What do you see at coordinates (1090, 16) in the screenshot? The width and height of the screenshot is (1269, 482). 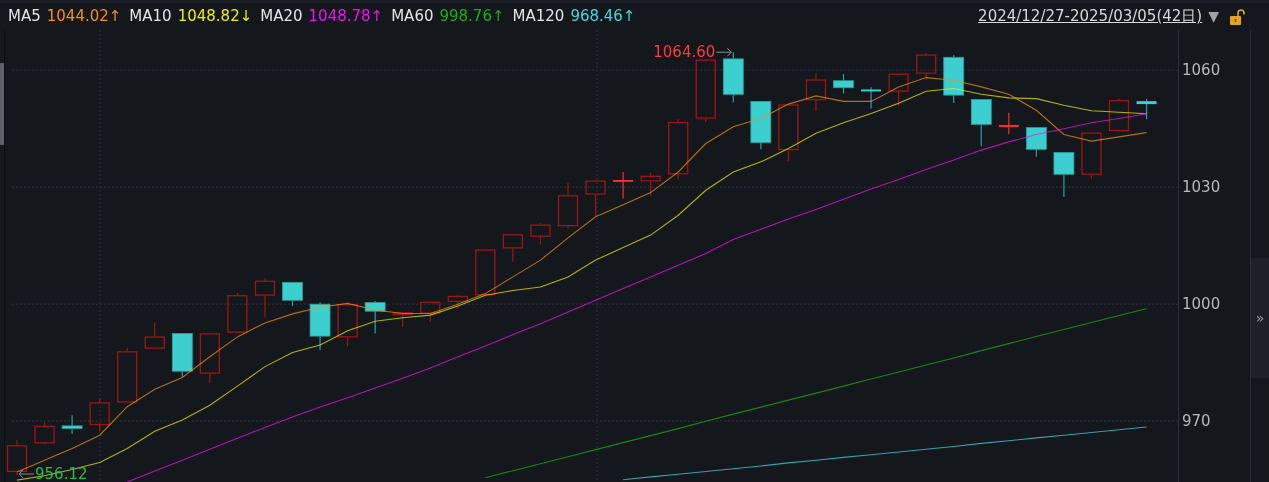 I see `date-range-link: 2024/12/27-2025/03/05(42日)` at bounding box center [1090, 16].